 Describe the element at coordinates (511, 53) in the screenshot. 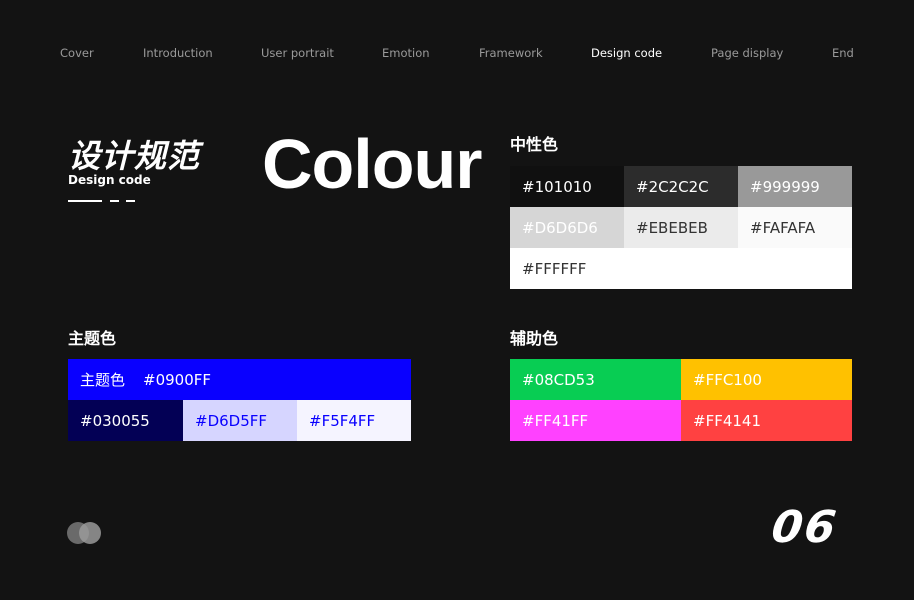

I see `nav-item-framework: Framework` at that location.